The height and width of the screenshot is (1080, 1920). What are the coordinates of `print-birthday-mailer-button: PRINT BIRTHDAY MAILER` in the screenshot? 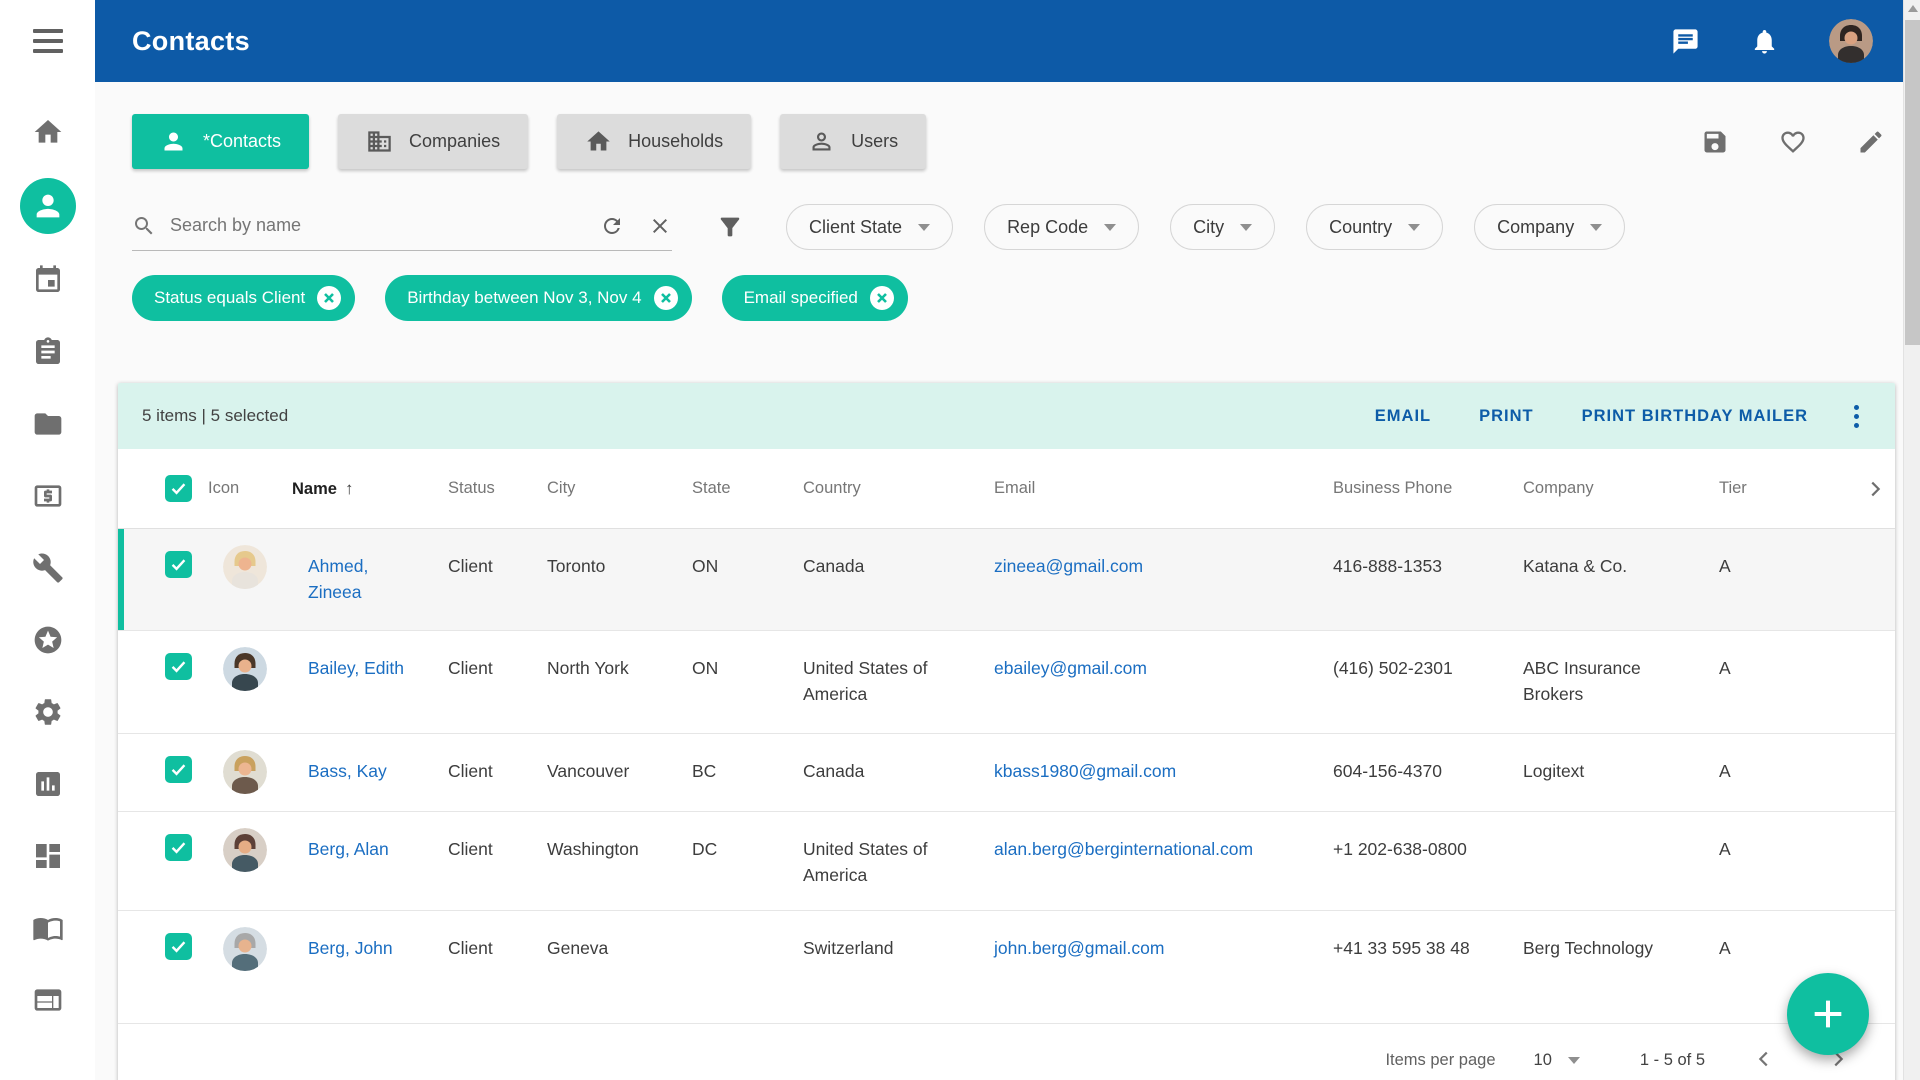 It's located at (1695, 416).